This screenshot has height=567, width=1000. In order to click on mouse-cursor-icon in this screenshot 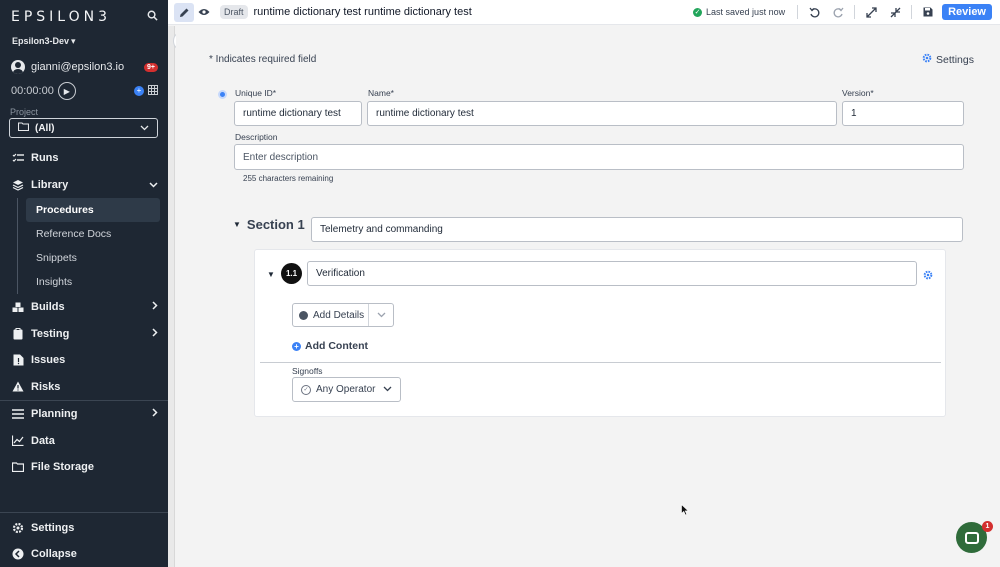, I will do `click(685, 511)`.